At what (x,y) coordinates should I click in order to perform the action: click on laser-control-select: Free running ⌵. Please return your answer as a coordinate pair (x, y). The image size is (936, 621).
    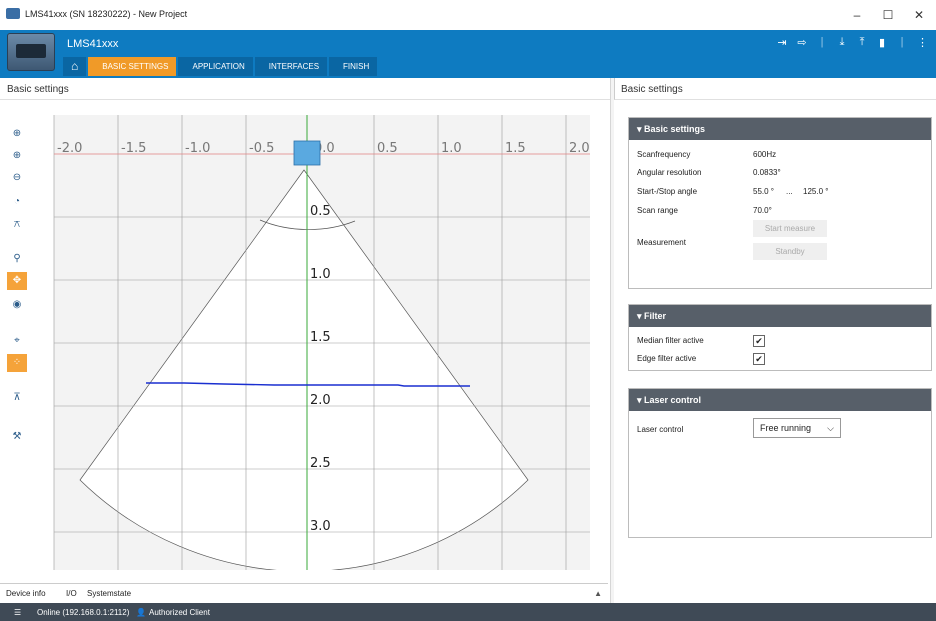
    Looking at the image, I should click on (797, 428).